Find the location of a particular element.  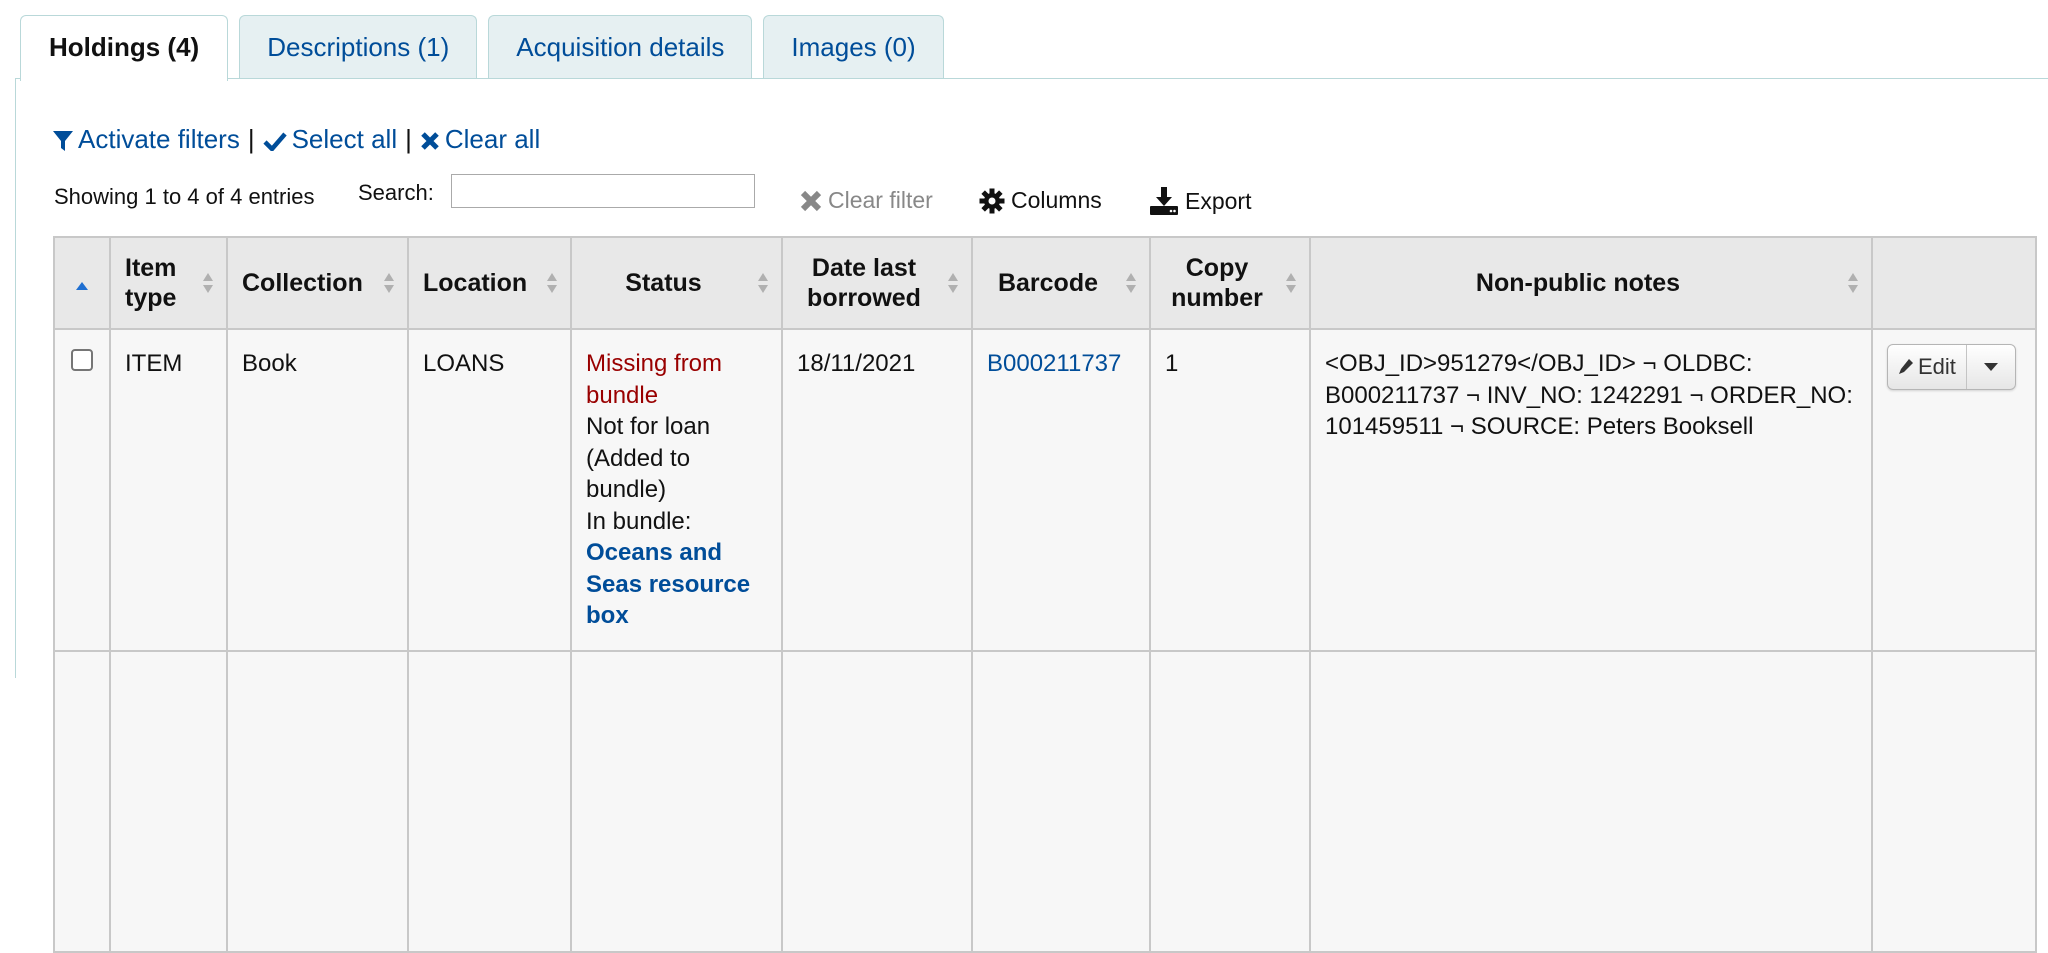

edit-button: Edit is located at coordinates (1927, 367).